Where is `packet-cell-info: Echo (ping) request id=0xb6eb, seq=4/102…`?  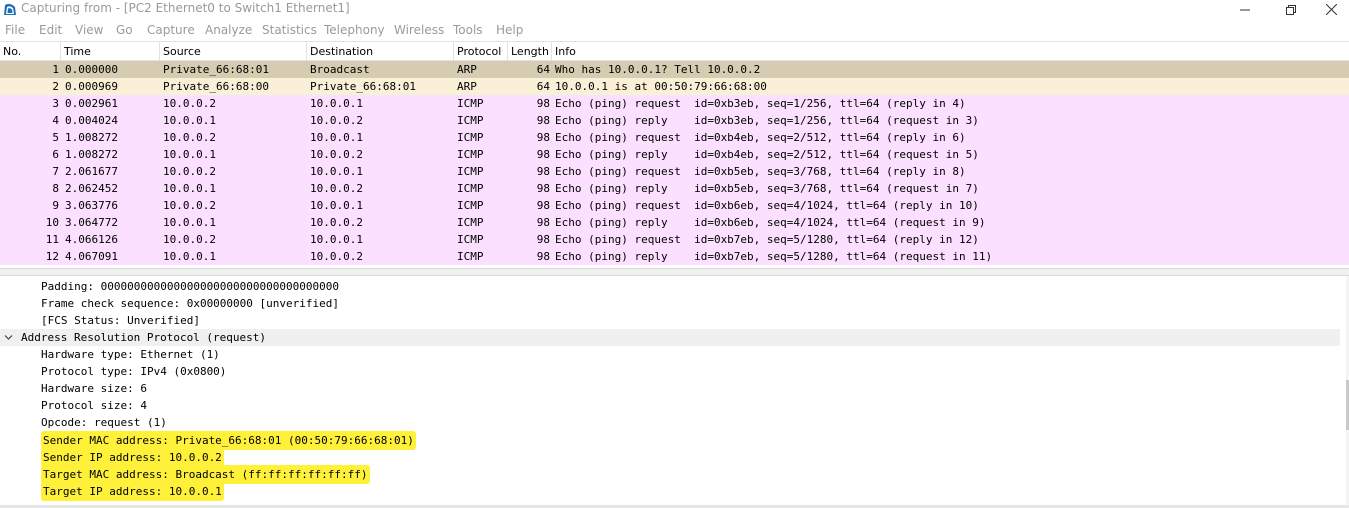 packet-cell-info: Echo (ping) request id=0xb6eb, seq=4/102… is located at coordinates (767, 205).